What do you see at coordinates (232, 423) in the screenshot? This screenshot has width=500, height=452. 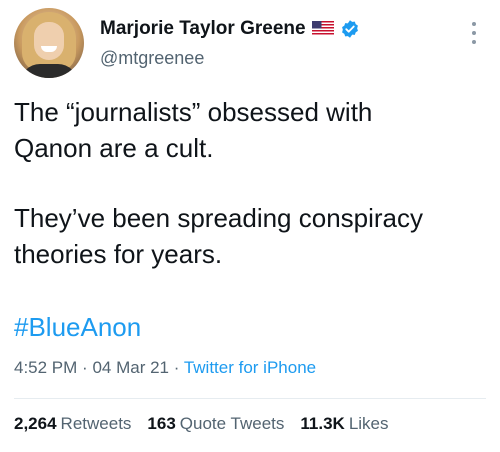 I see `quote-tweets-label: Quote Tweets` at bounding box center [232, 423].